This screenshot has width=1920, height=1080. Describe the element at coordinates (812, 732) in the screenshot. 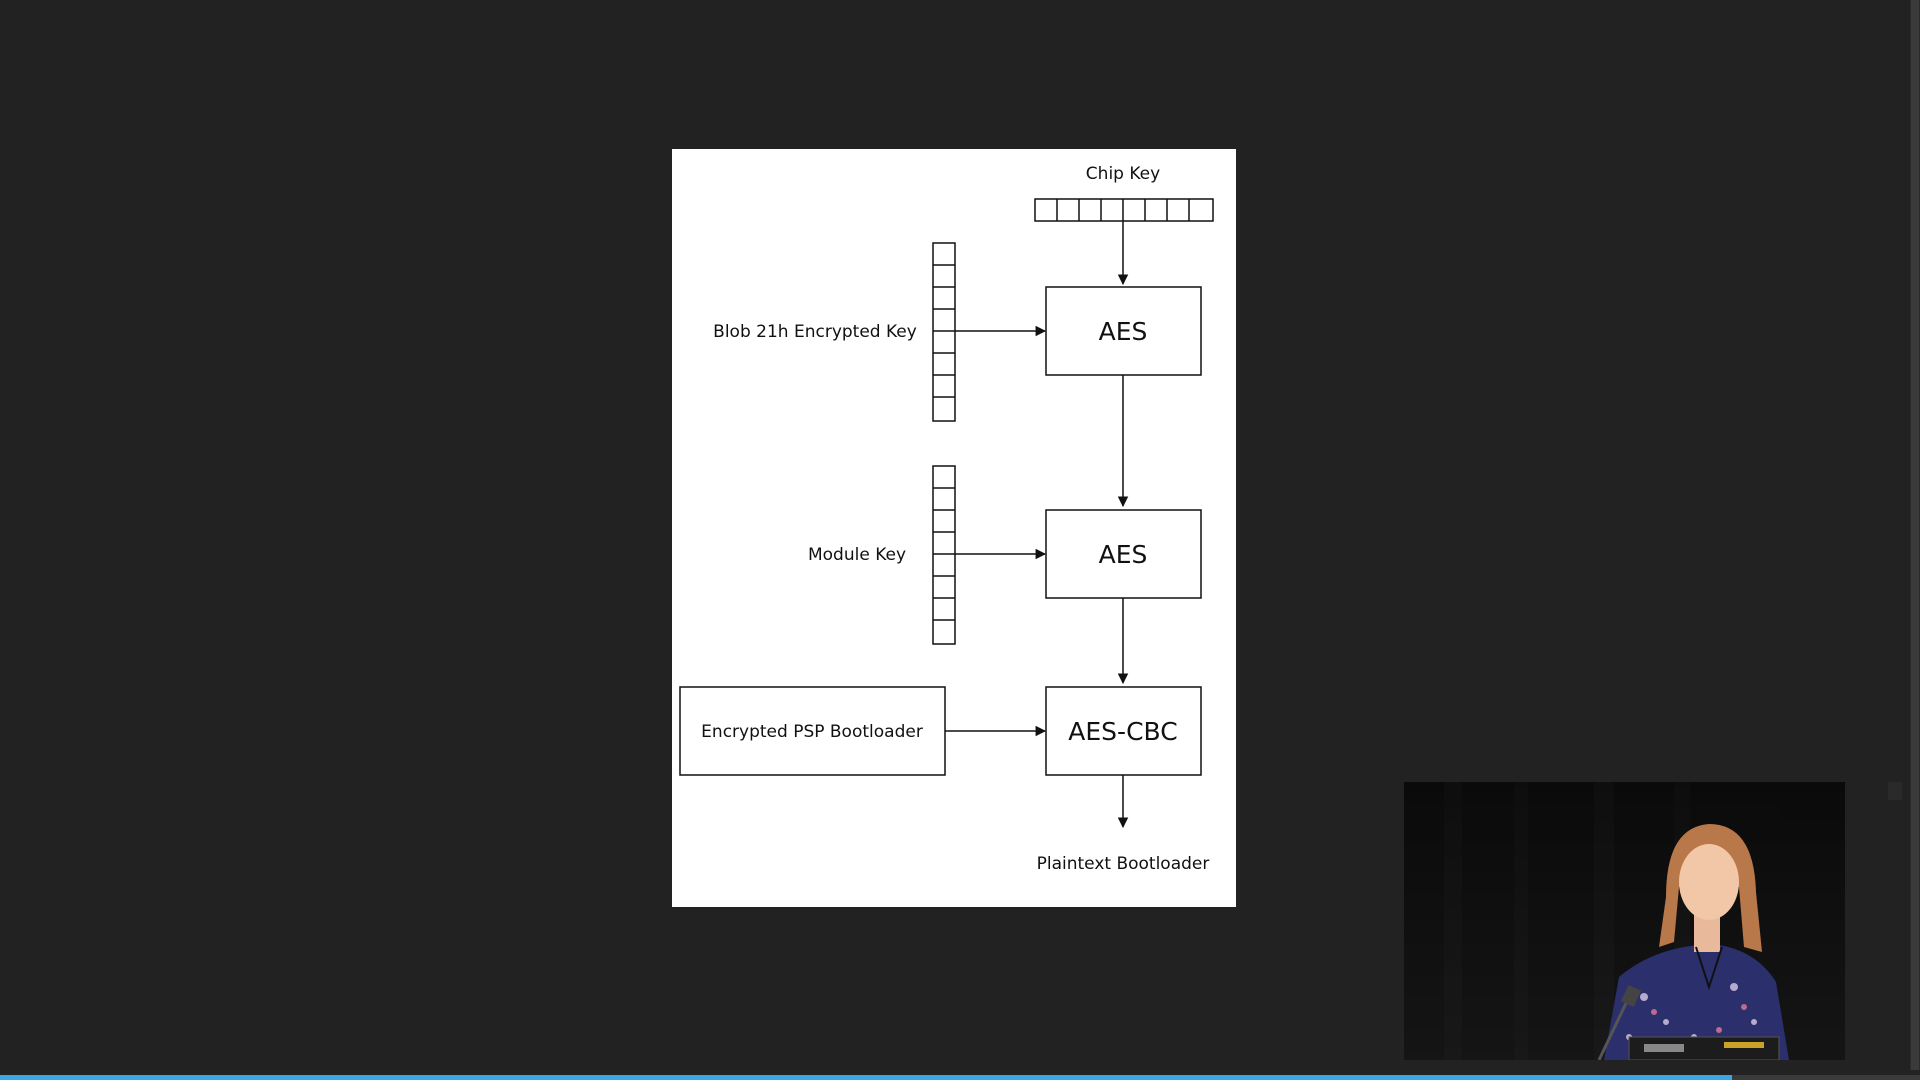

I see `encrypted-bootloader-label: Encrypted PSP Bootloader` at that location.